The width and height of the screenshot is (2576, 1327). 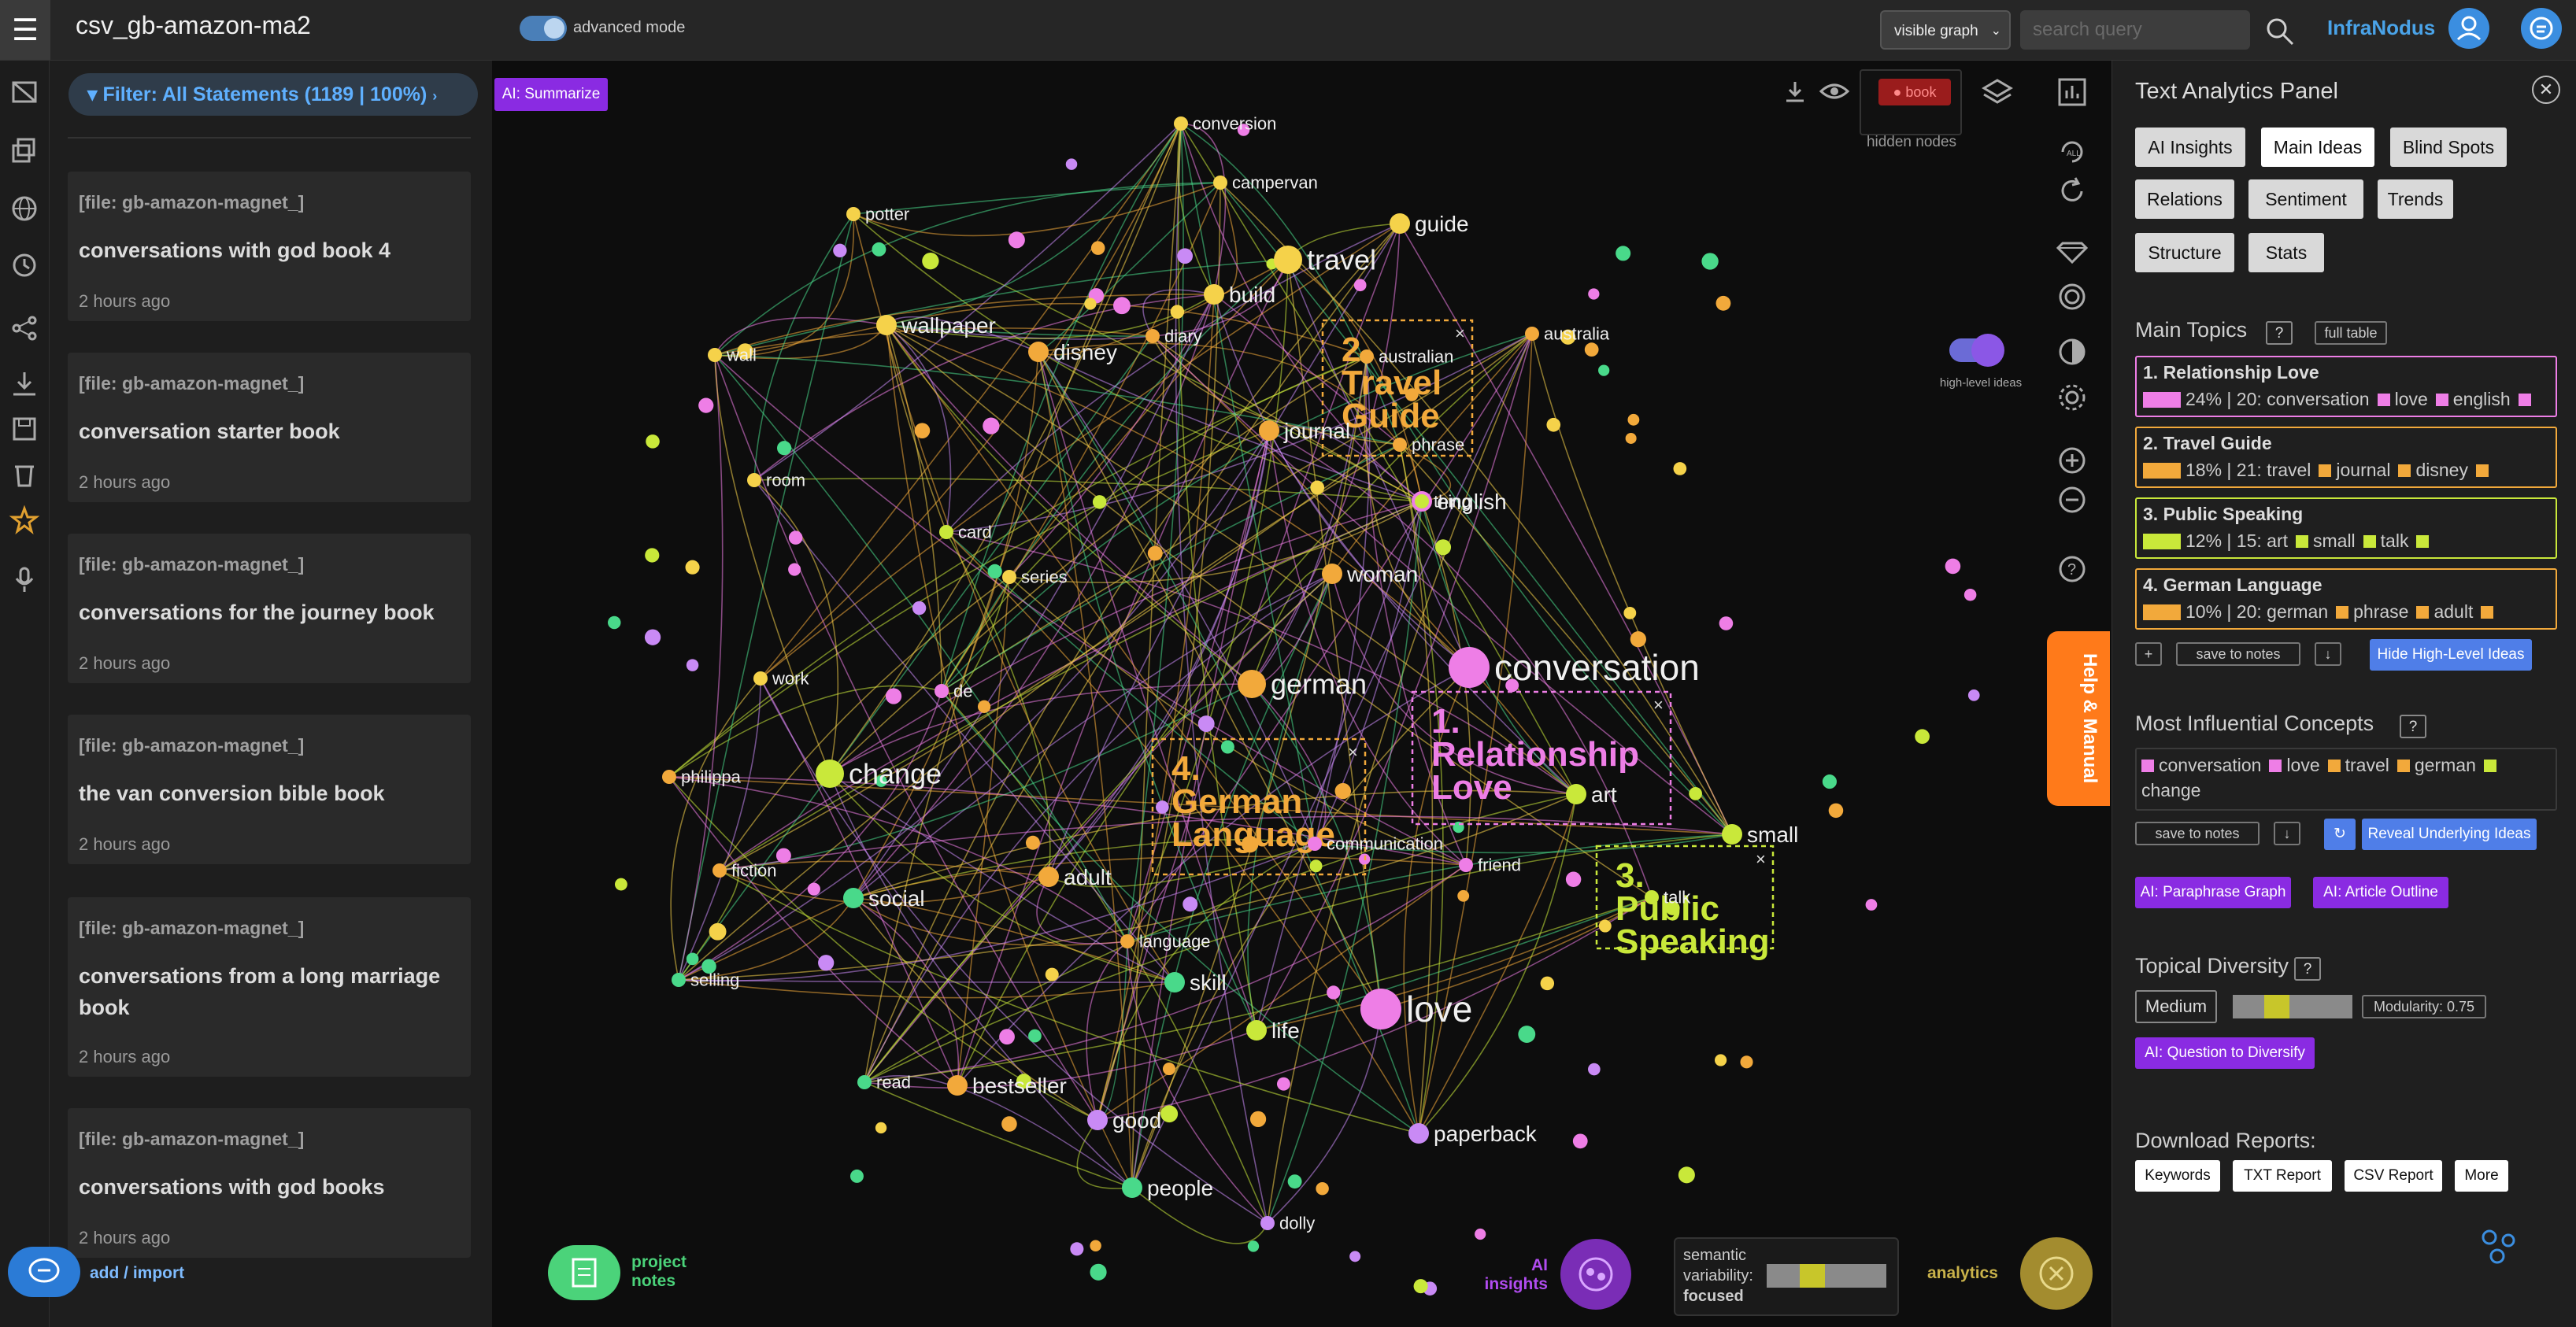 What do you see at coordinates (2072, 499) in the screenshot?
I see `zoom-out-icon` at bounding box center [2072, 499].